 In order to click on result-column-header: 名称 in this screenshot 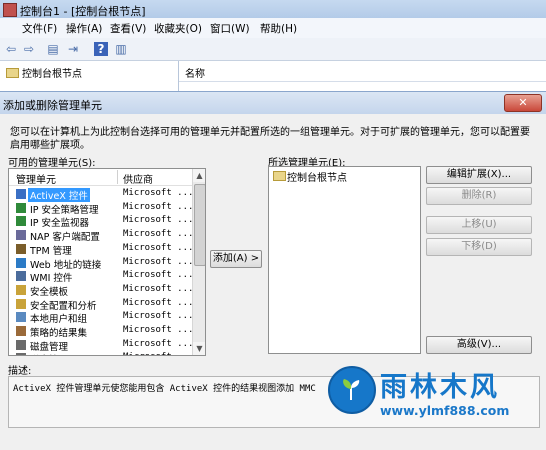, I will do `click(362, 71)`.